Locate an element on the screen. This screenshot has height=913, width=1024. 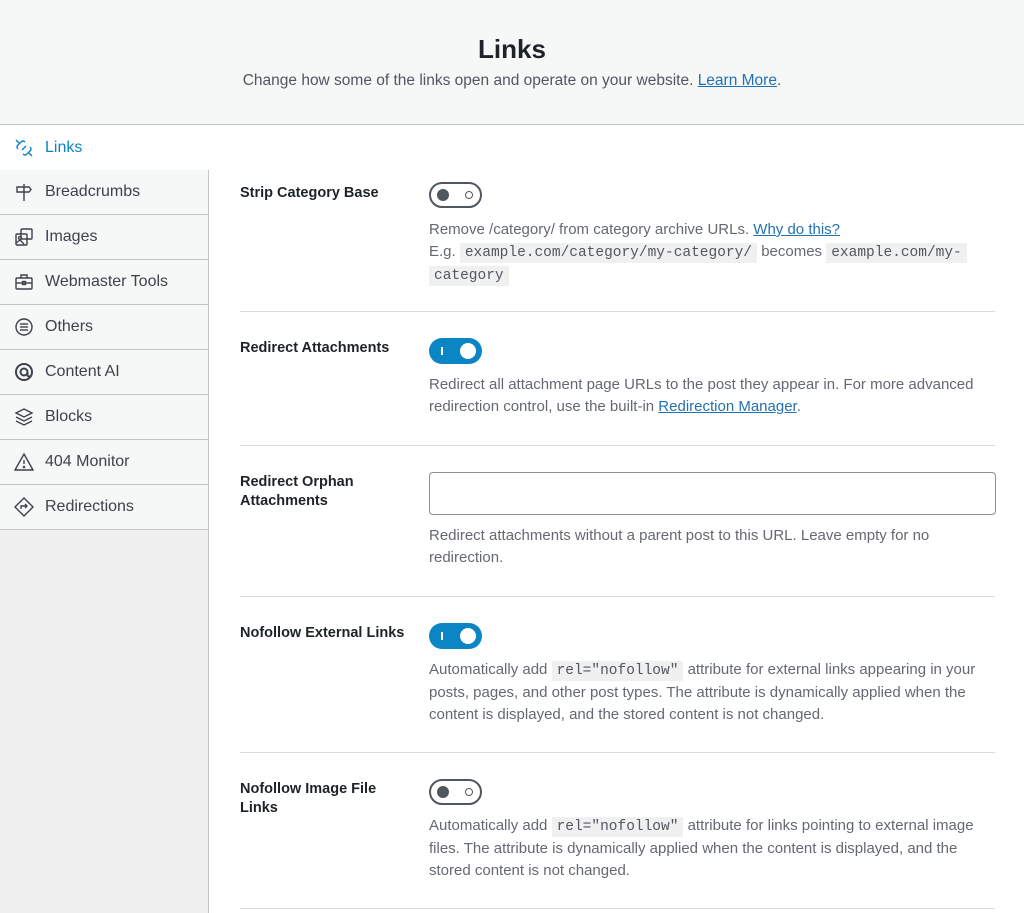
nofollow-external-links-toggle is located at coordinates (455, 636).